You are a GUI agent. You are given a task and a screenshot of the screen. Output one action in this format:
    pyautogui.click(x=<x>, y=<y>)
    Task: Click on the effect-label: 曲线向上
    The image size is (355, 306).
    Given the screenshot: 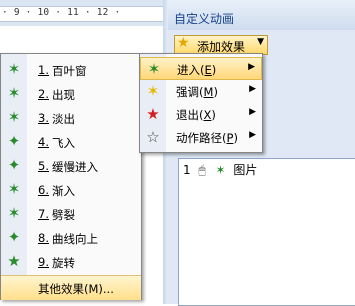 What is the action you would take?
    pyautogui.click(x=75, y=239)
    